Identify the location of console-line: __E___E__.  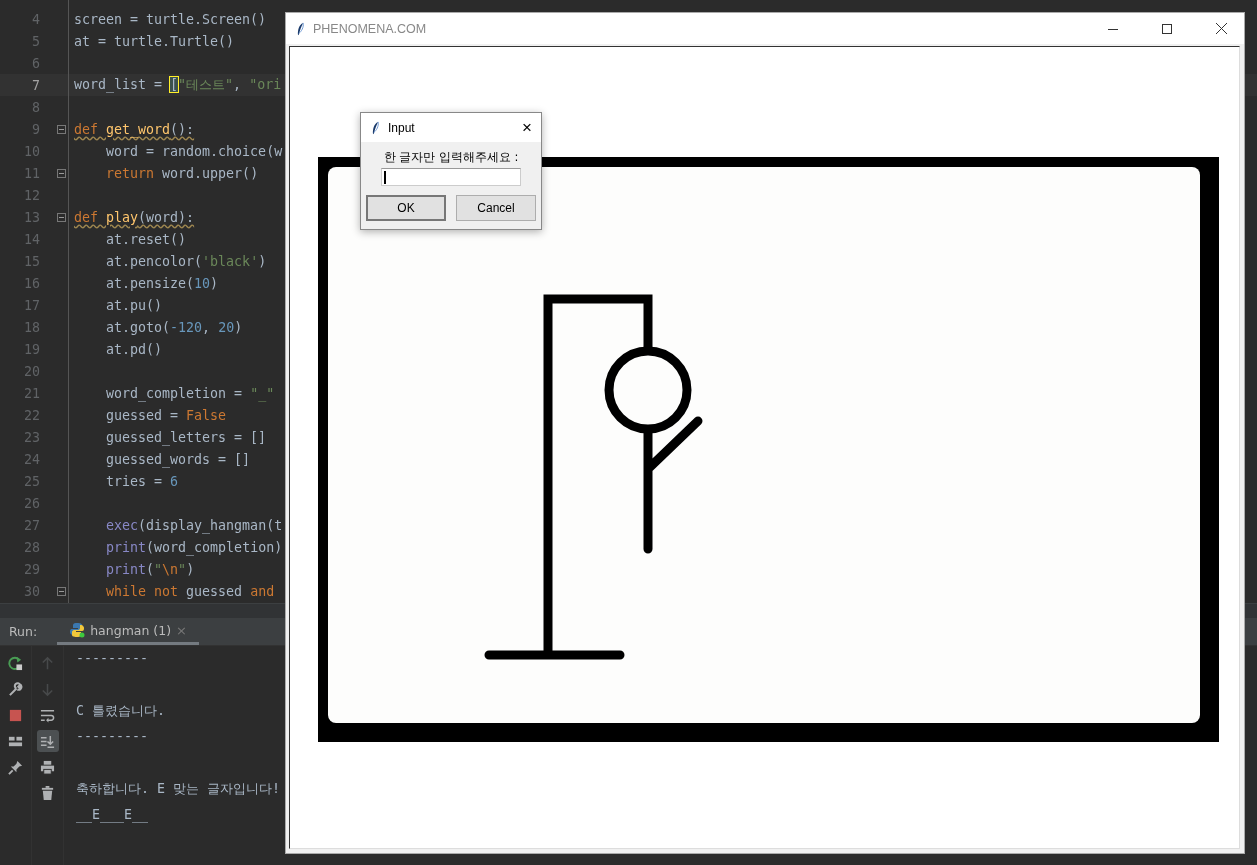
(112, 815).